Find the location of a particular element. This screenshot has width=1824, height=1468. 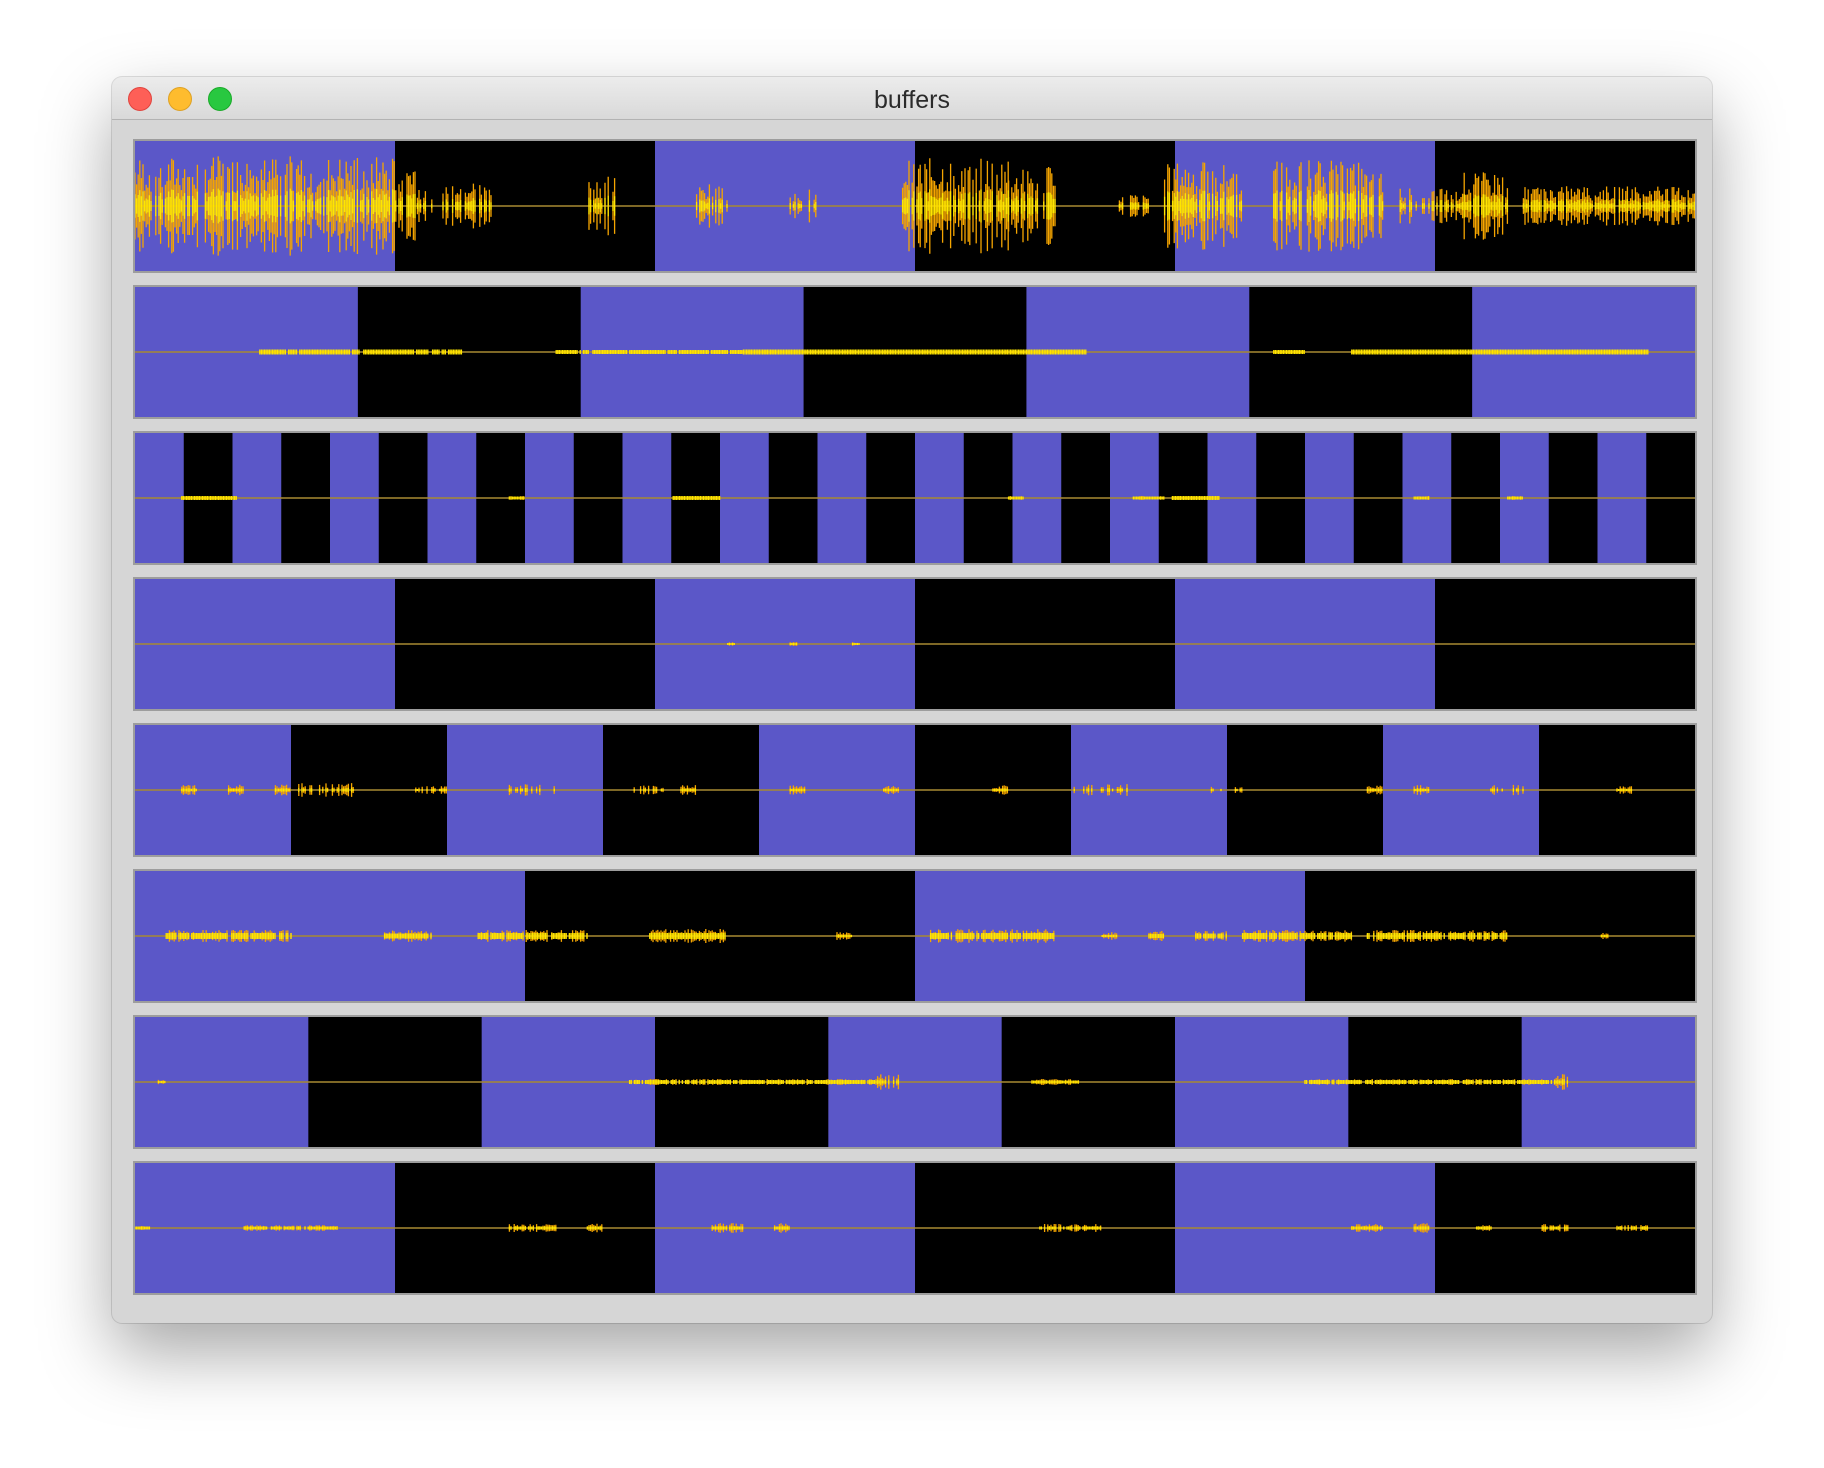

title-bar: buffers is located at coordinates (912, 98).